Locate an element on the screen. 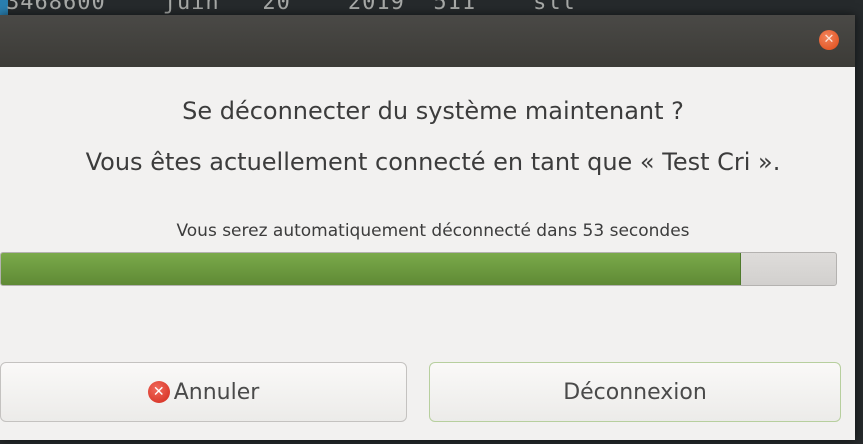  cancel-button: ✕ Annuler is located at coordinates (203, 392).